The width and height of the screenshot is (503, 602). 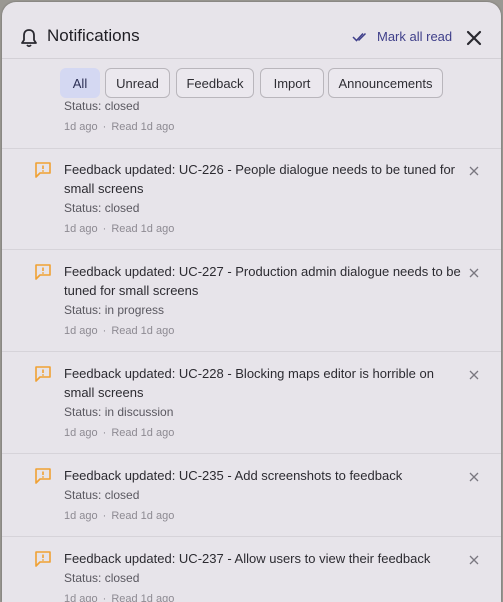 I want to click on mark-all-read-label: Mark all read, so click(x=415, y=36).